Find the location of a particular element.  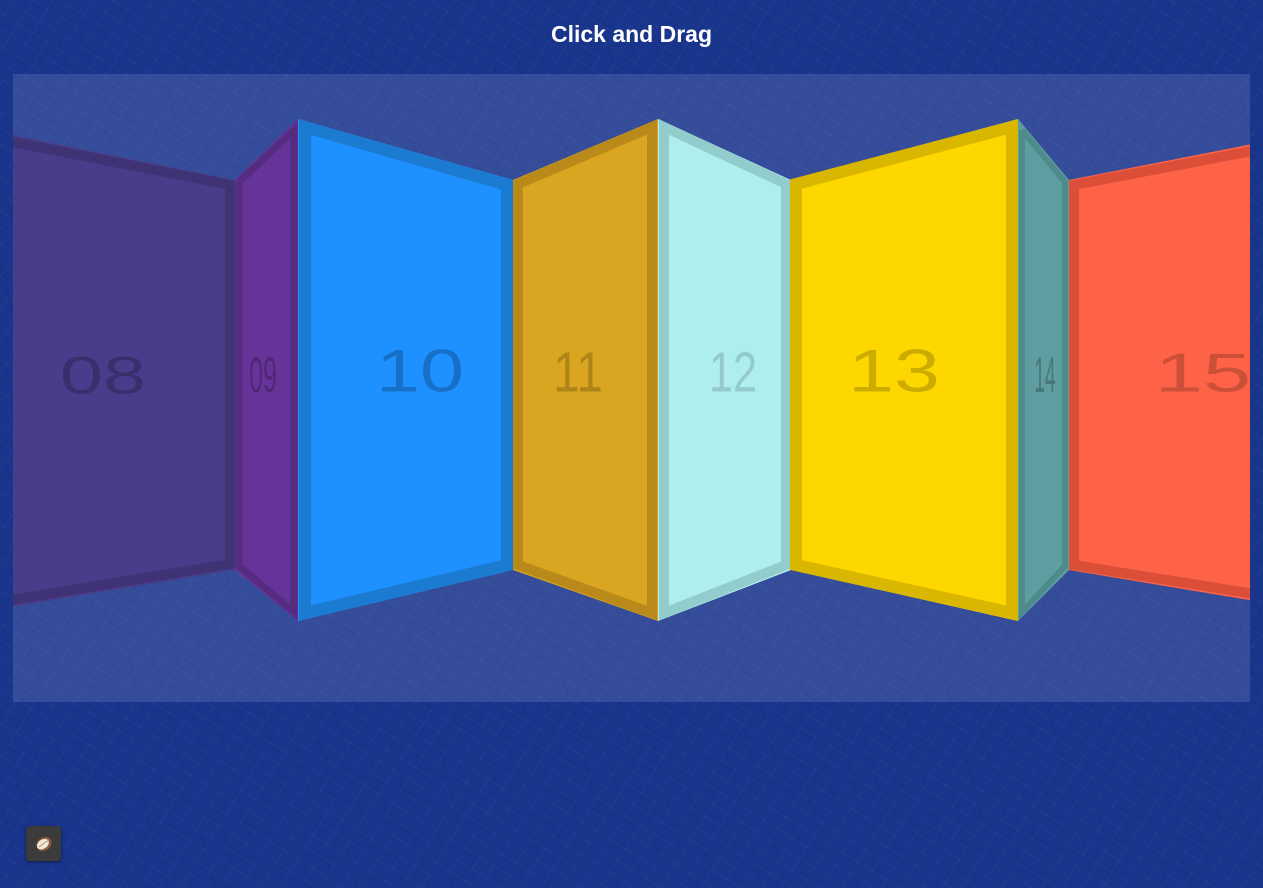

panel-09: 09 is located at coordinates (266, 370).